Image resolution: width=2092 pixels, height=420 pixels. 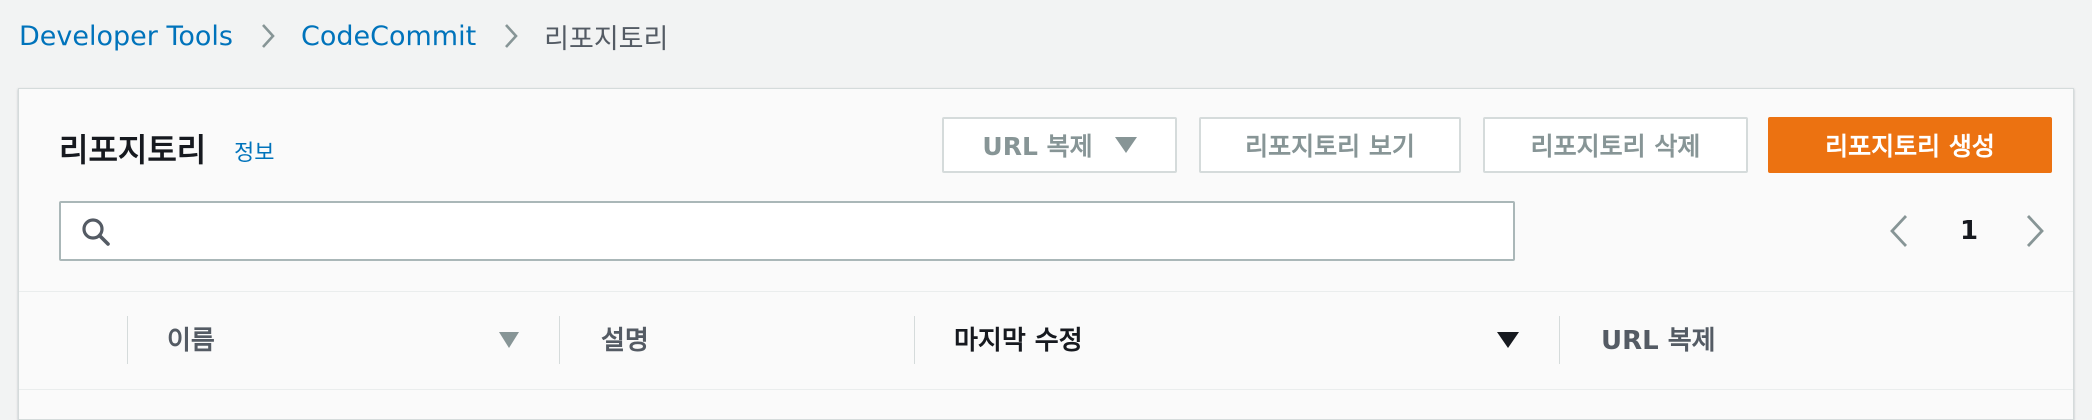 What do you see at coordinates (133, 150) in the screenshot?
I see `page-title: 리포지토리` at bounding box center [133, 150].